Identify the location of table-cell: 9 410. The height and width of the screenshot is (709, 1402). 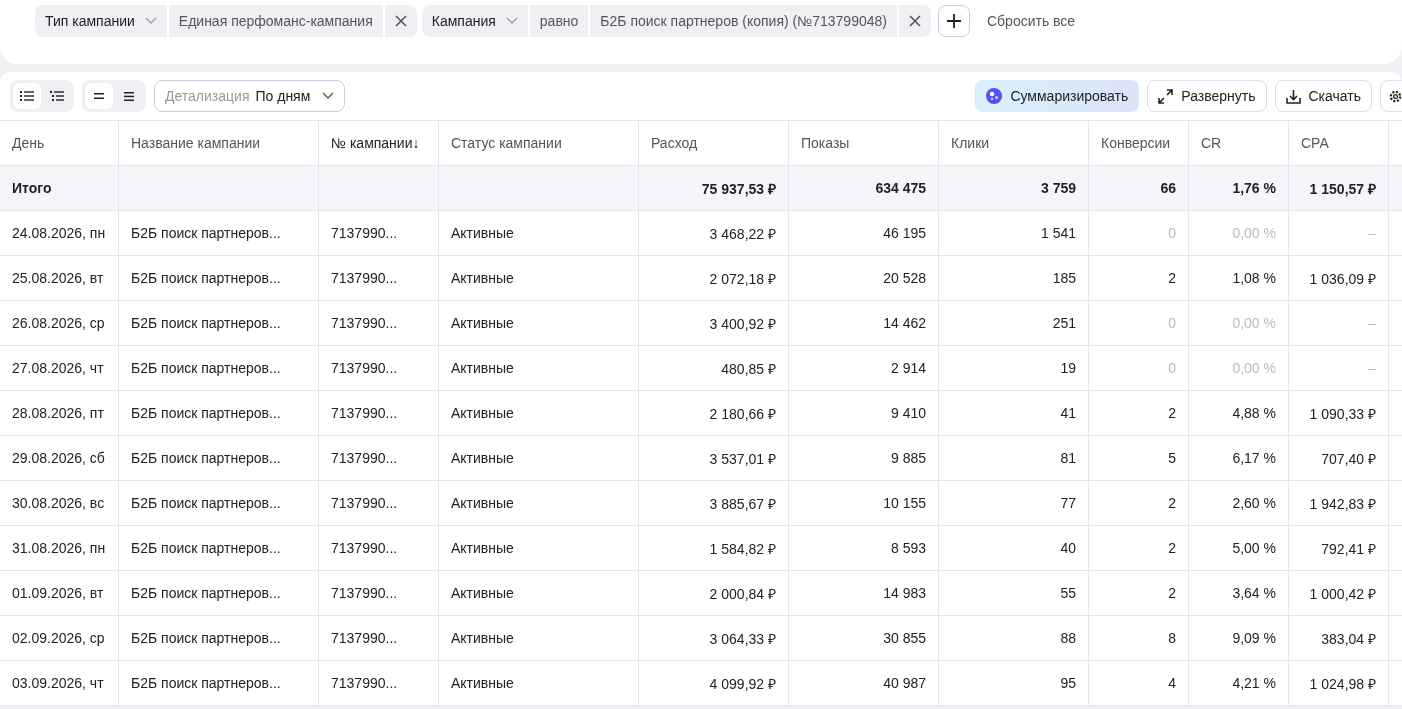
(863, 413).